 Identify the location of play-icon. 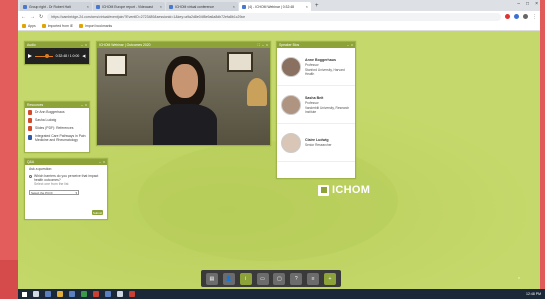
(30, 56).